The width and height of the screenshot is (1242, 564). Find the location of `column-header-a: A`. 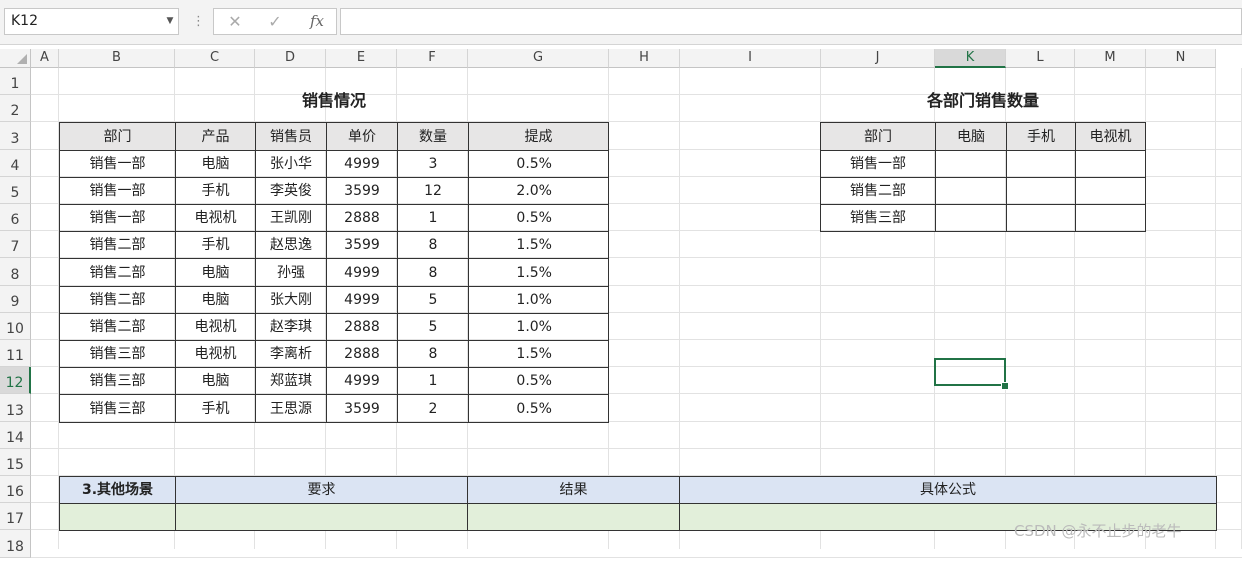

column-header-a: A is located at coordinates (45, 58).